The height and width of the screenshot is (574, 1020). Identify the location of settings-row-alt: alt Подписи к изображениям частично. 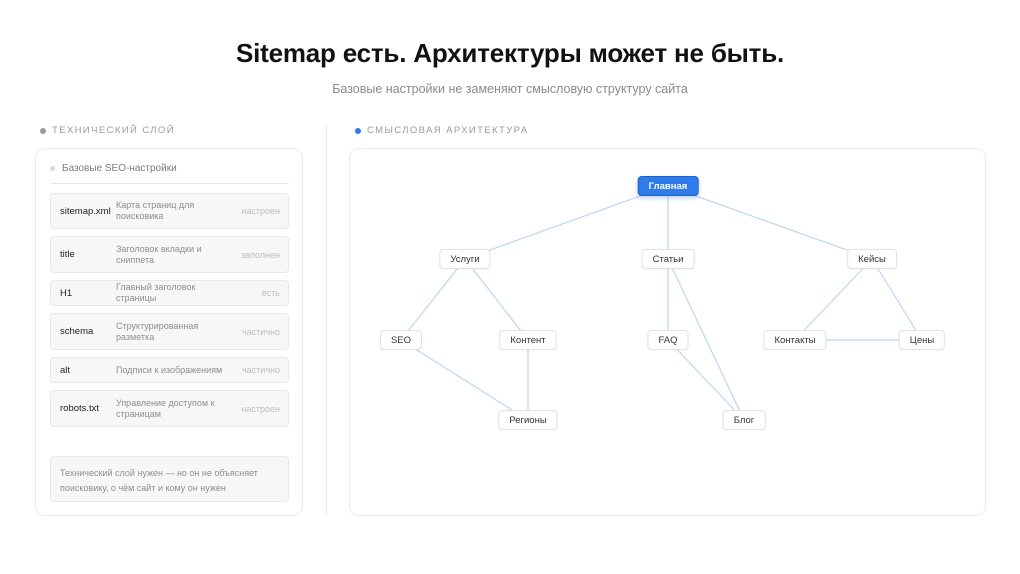
(169, 370).